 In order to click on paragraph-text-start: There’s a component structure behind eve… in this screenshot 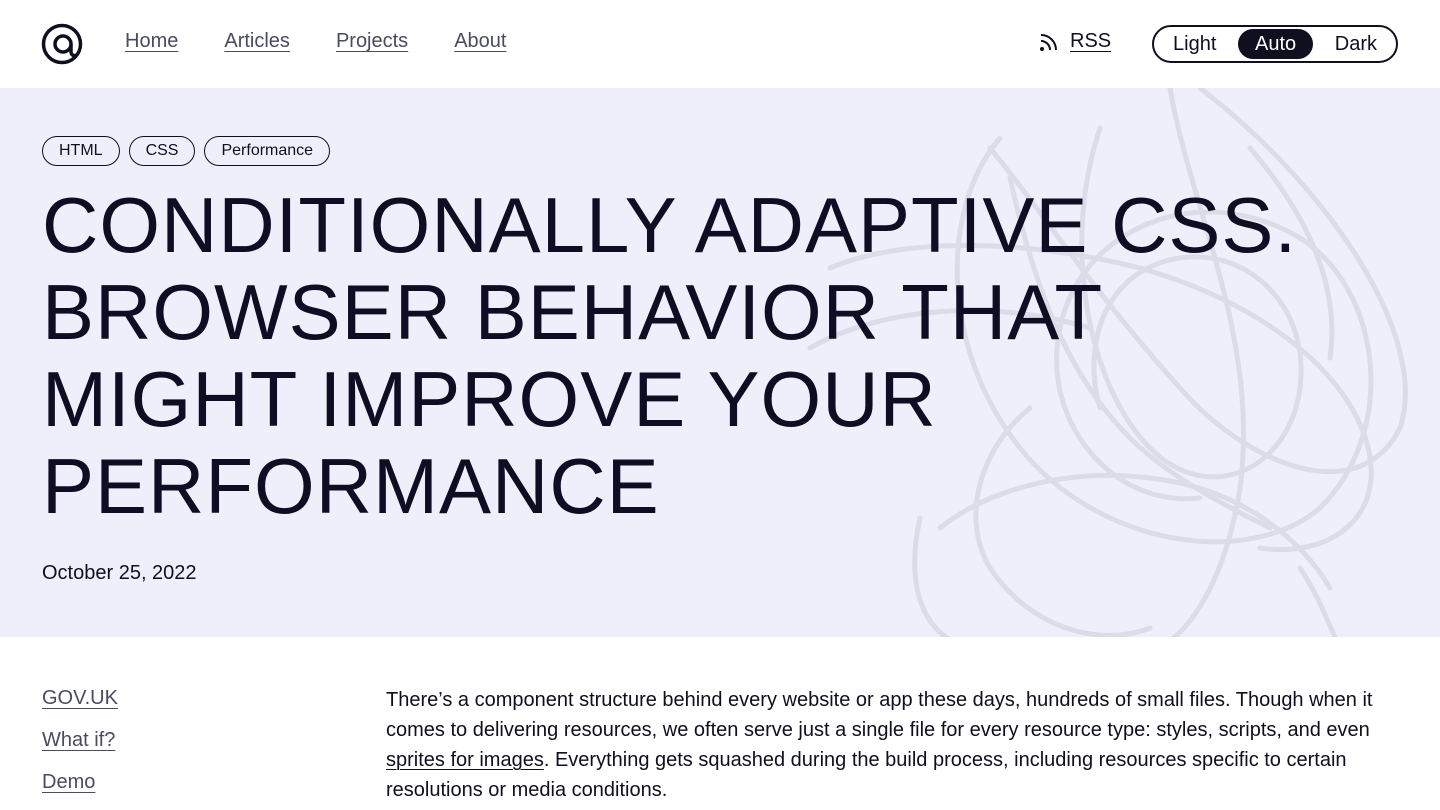, I will do `click(879, 715)`.